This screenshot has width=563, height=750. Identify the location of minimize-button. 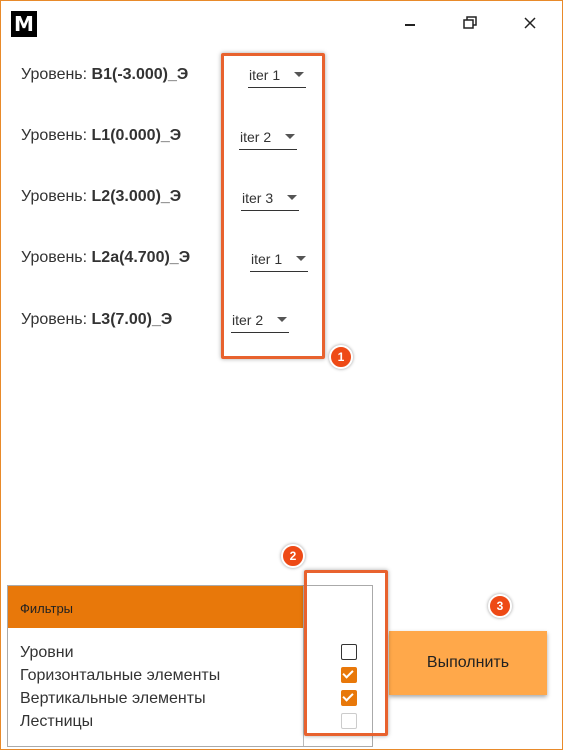
(410, 23).